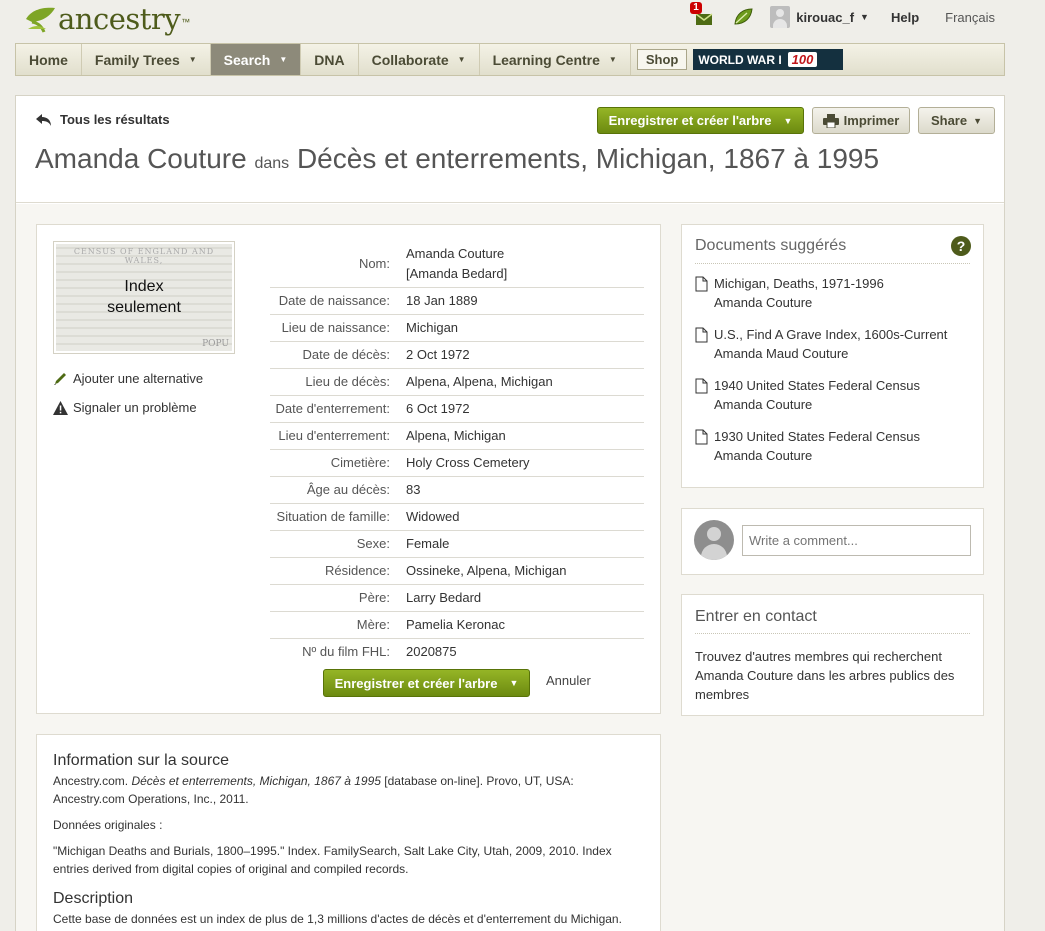  What do you see at coordinates (455, 253) in the screenshot?
I see `fact-value-line: Amanda Couture` at bounding box center [455, 253].